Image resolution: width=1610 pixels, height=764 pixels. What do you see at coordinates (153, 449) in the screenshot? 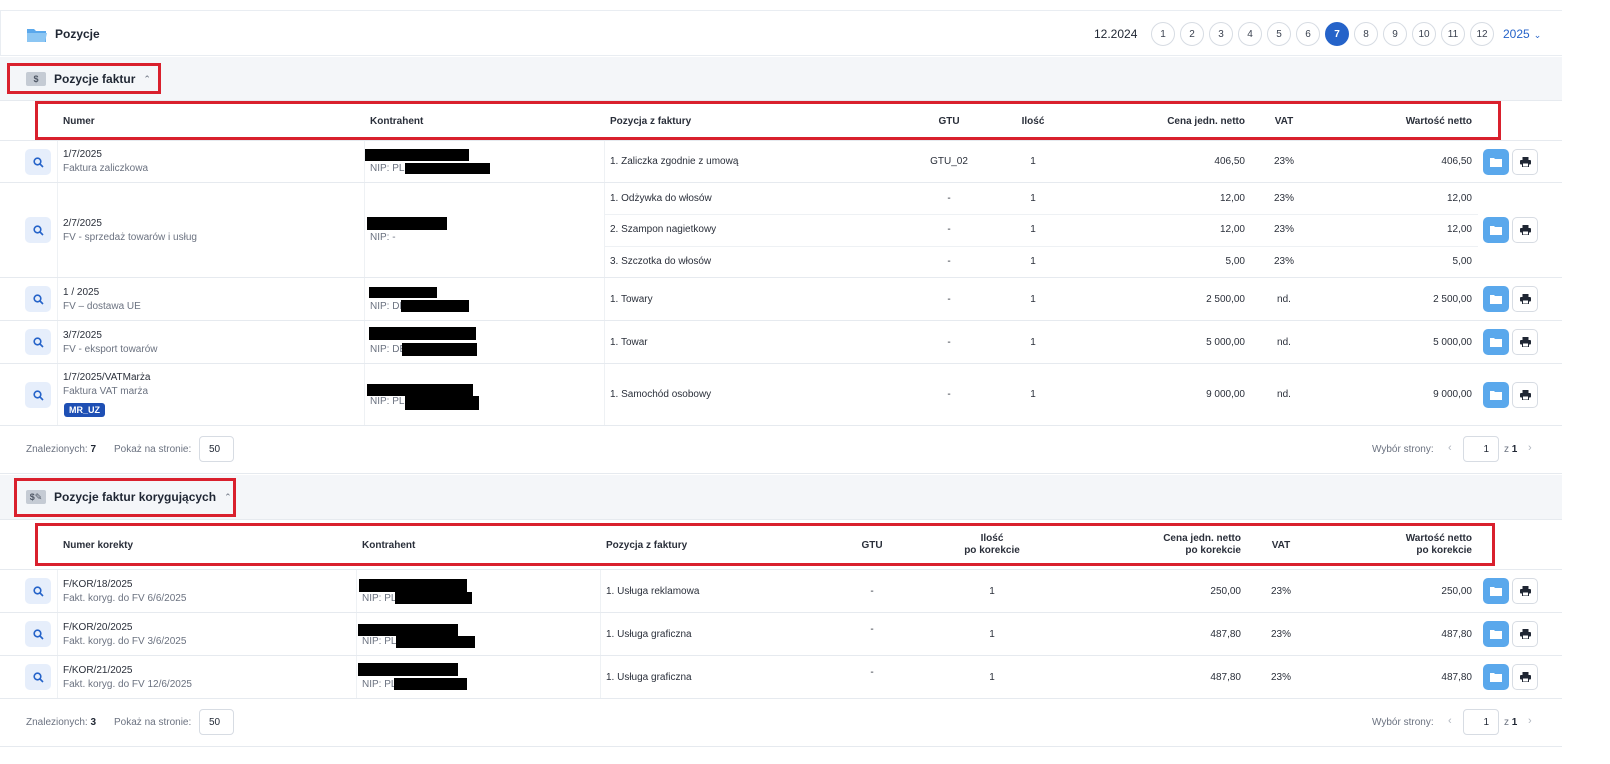
I see `per-page-label: Pokaż na stronie:` at bounding box center [153, 449].